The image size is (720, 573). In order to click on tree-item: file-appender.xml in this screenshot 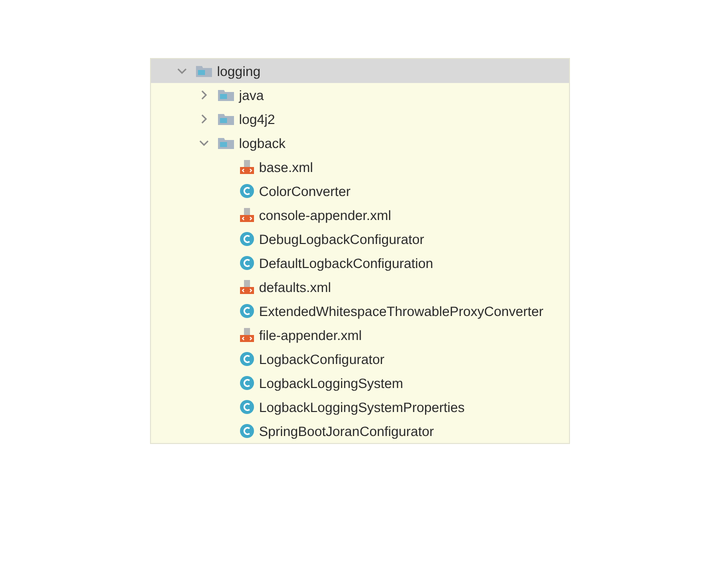, I will do `click(360, 335)`.